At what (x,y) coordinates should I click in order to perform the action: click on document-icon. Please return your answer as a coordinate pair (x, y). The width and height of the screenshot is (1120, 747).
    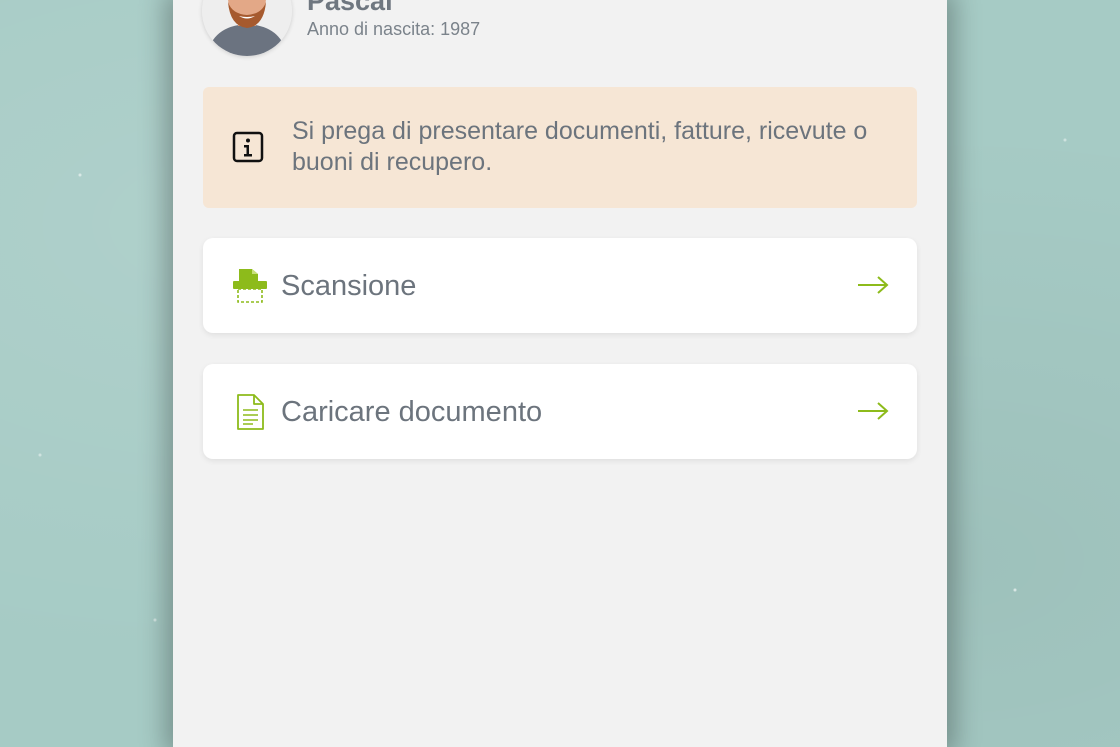
    Looking at the image, I should click on (250, 412).